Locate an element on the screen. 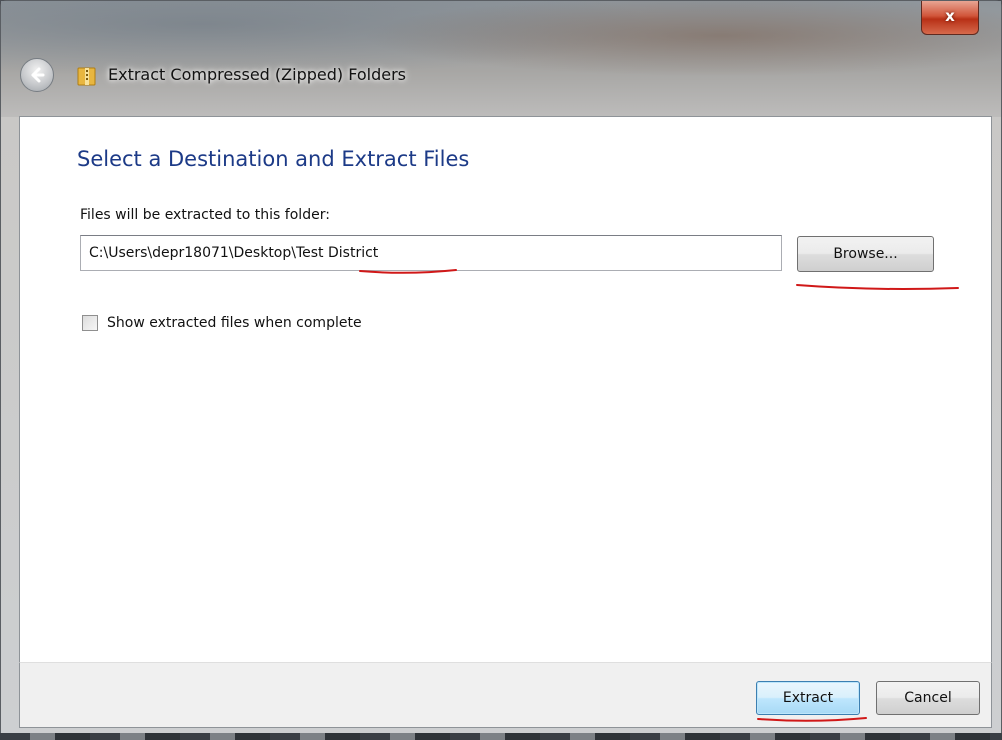 This screenshot has height=740, width=1002. zipped-folder-icon is located at coordinates (86, 76).